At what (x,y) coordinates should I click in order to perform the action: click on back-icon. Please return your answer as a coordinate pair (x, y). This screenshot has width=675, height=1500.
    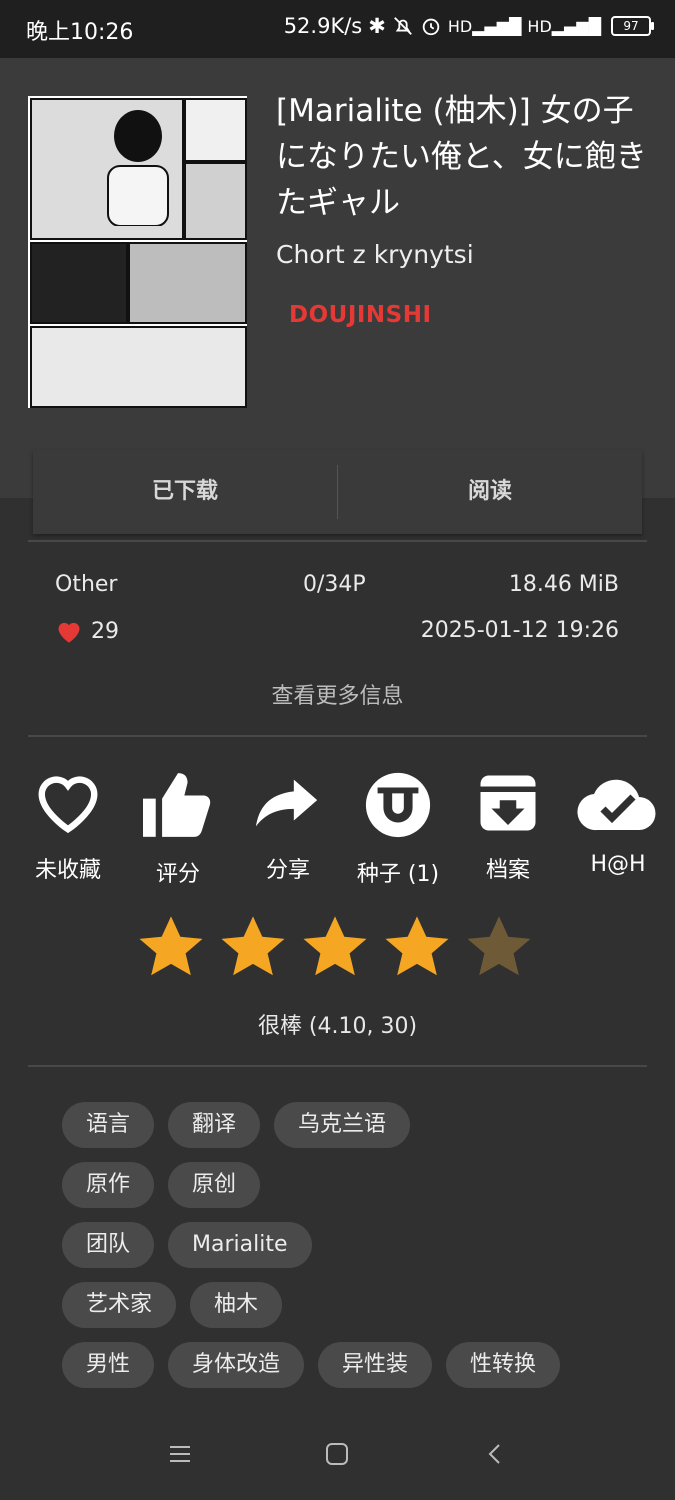
    Looking at the image, I should click on (496, 1454).